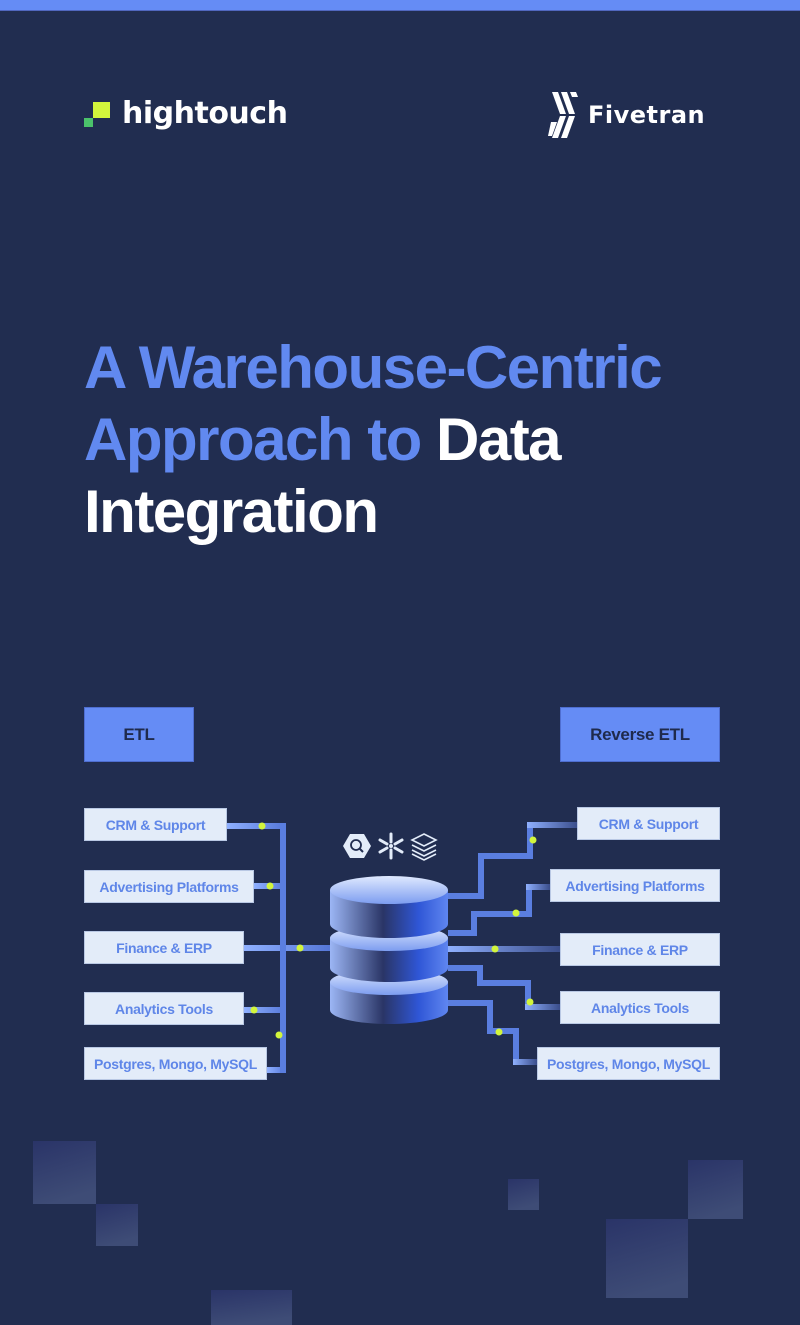 The image size is (800, 1325). Describe the element at coordinates (391, 846) in the screenshot. I see `snowflake-icon` at that location.